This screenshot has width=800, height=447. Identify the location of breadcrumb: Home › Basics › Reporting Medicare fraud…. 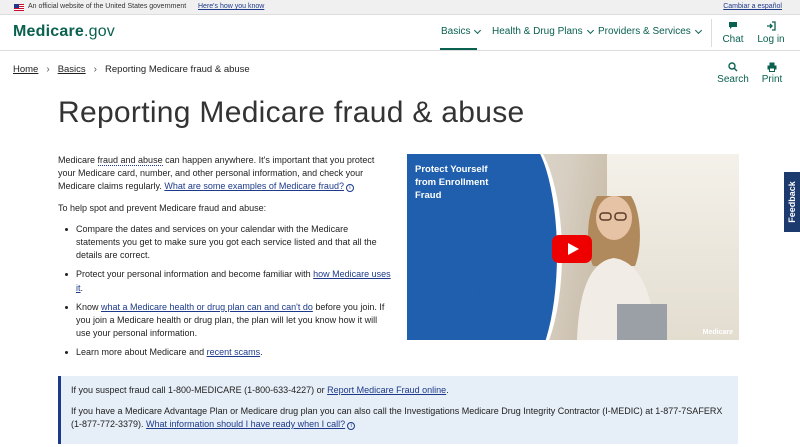
(131, 69).